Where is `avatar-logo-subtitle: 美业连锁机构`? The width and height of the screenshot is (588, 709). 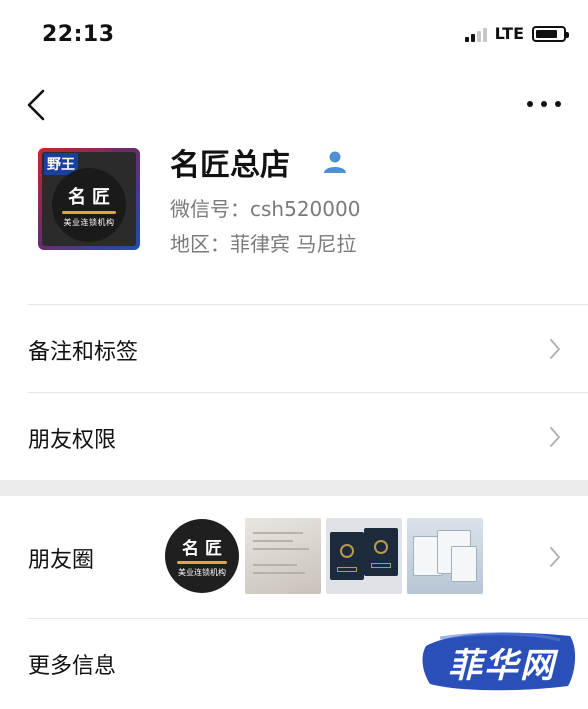
avatar-logo-subtitle: 美业连锁机构 is located at coordinates (89, 222).